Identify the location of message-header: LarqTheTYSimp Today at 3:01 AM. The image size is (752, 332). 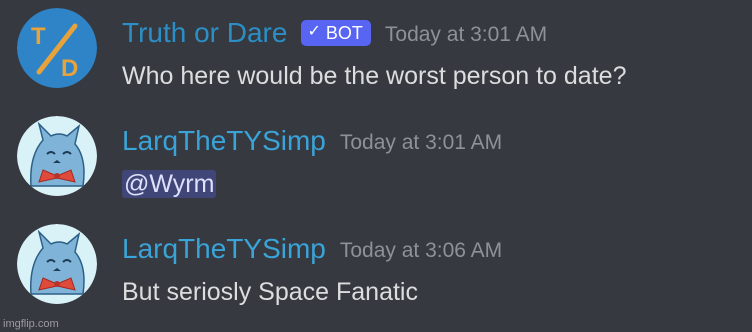
(312, 141).